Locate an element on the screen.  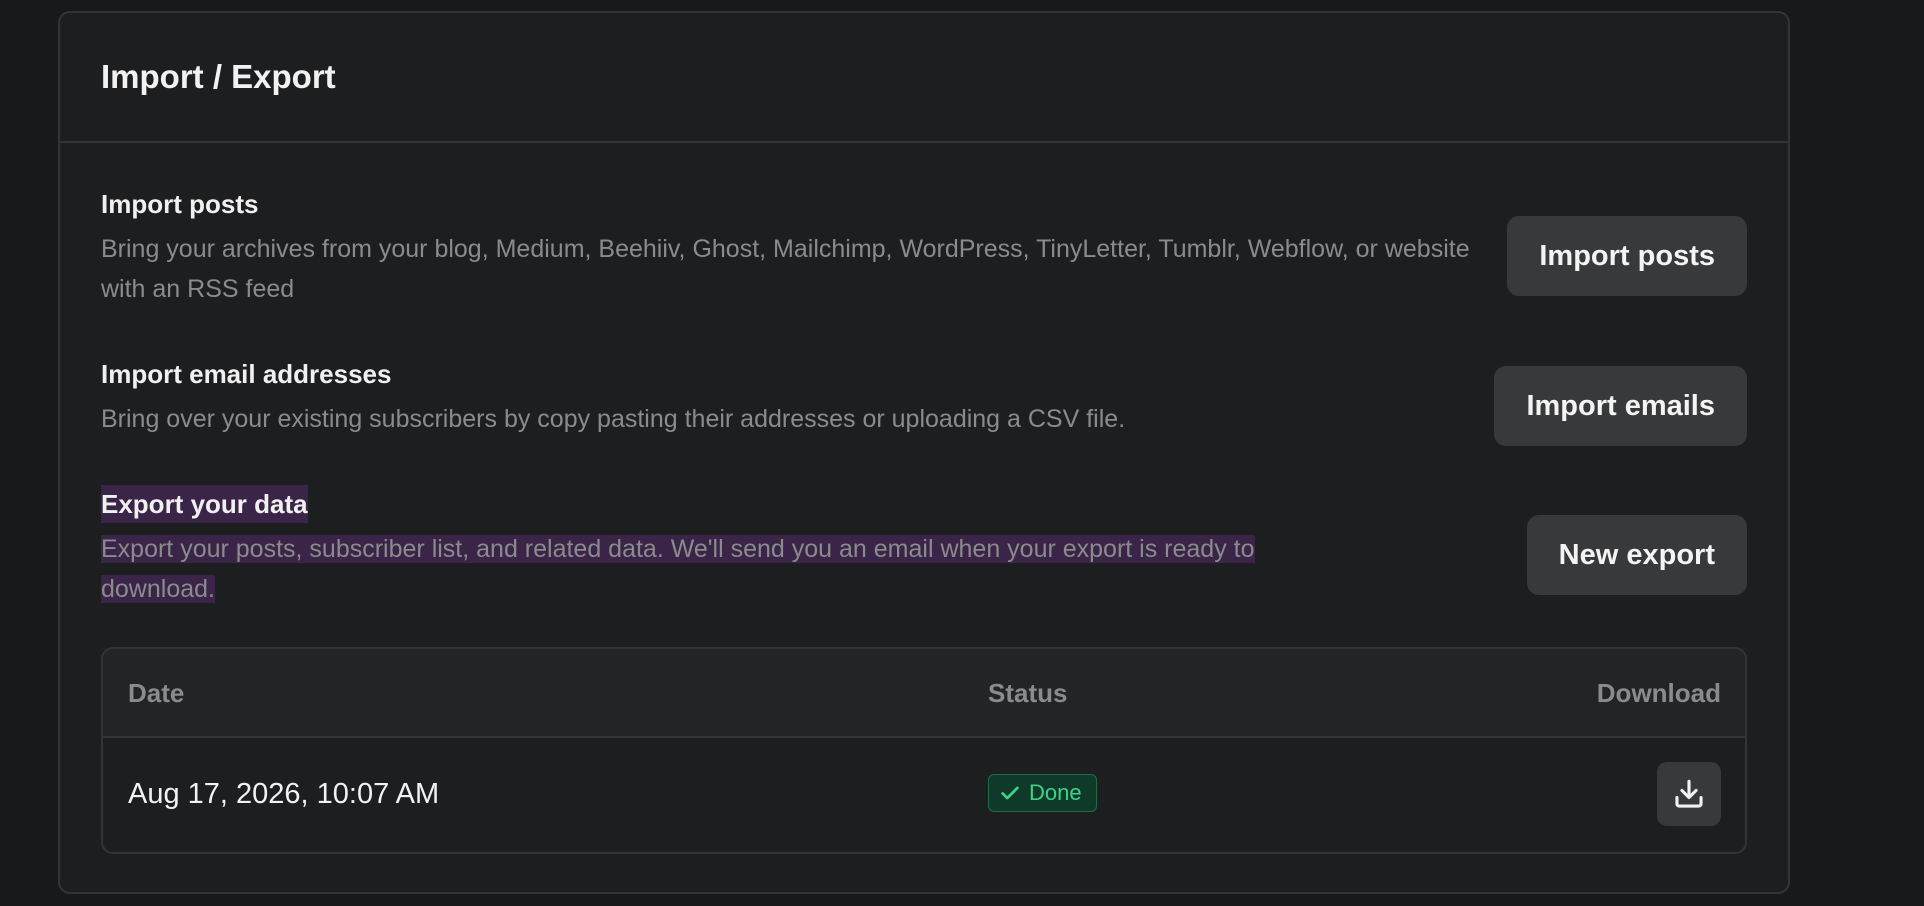
column-header-status: Status is located at coordinates (1028, 693).